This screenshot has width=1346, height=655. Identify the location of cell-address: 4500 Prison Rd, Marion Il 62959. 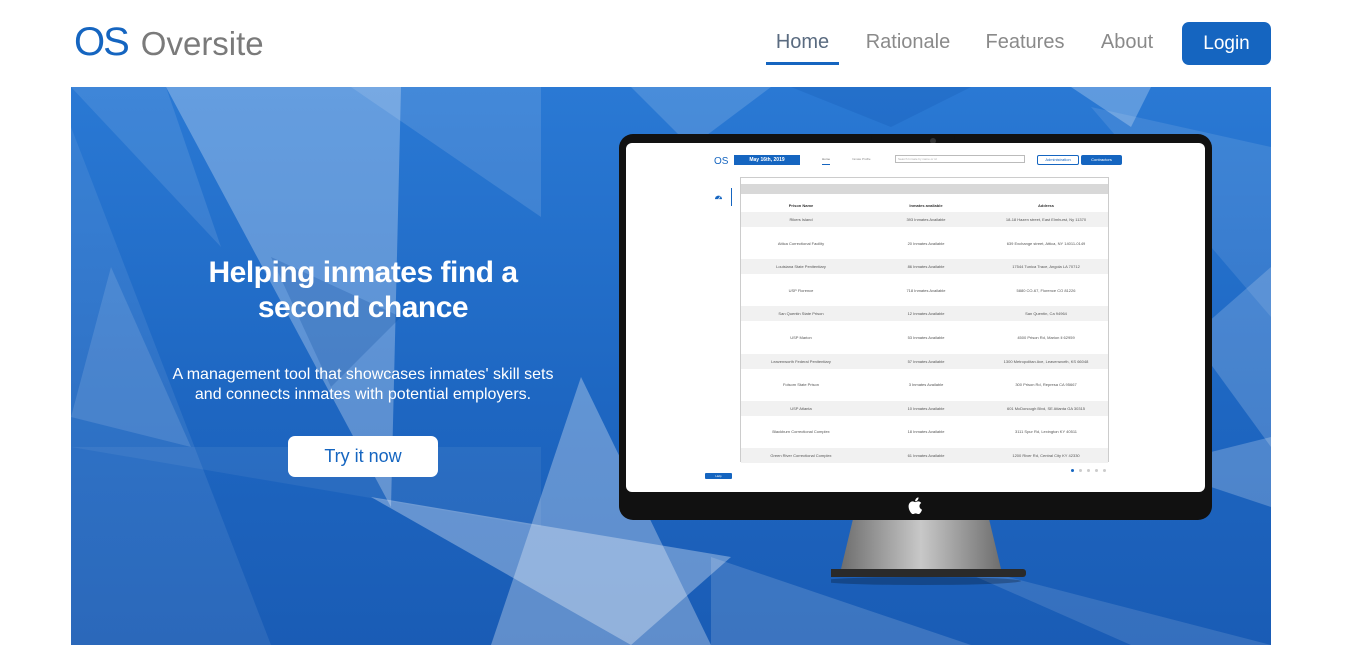
(1046, 337).